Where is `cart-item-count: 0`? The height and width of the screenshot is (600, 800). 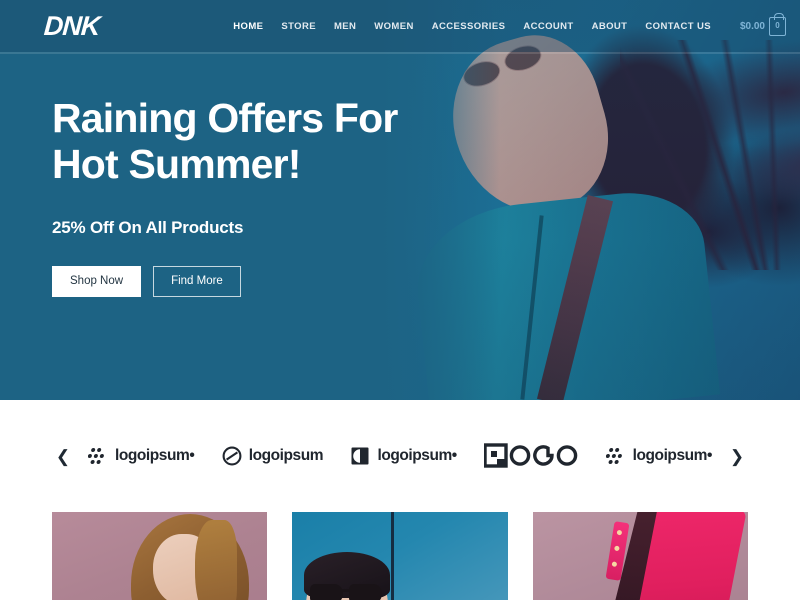
cart-item-count: 0 is located at coordinates (777, 25).